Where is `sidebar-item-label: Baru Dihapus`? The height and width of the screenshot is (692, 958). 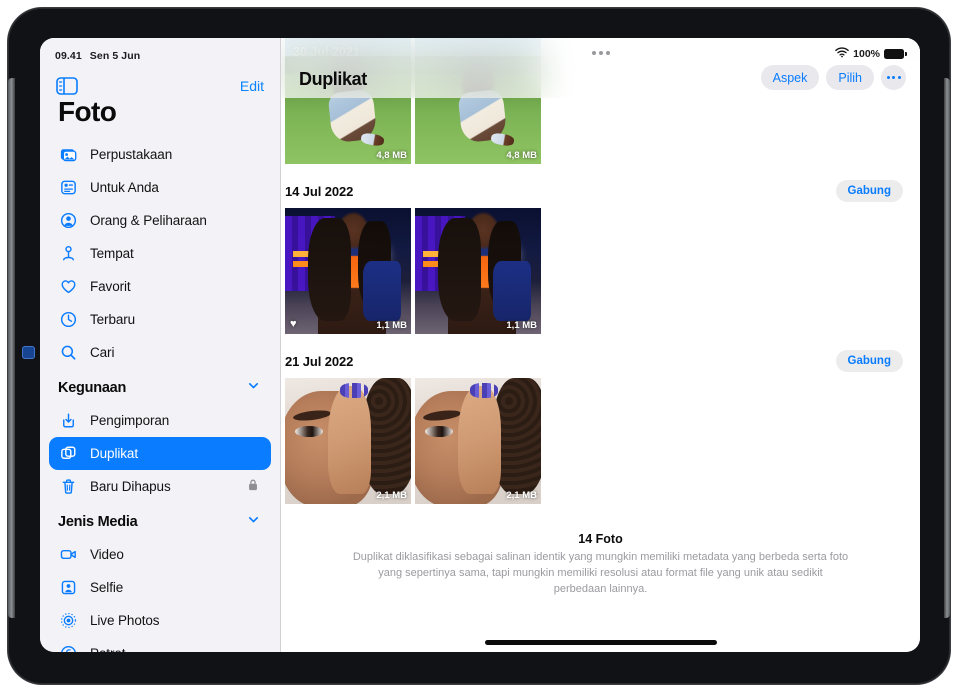 sidebar-item-label: Baru Dihapus is located at coordinates (130, 486).